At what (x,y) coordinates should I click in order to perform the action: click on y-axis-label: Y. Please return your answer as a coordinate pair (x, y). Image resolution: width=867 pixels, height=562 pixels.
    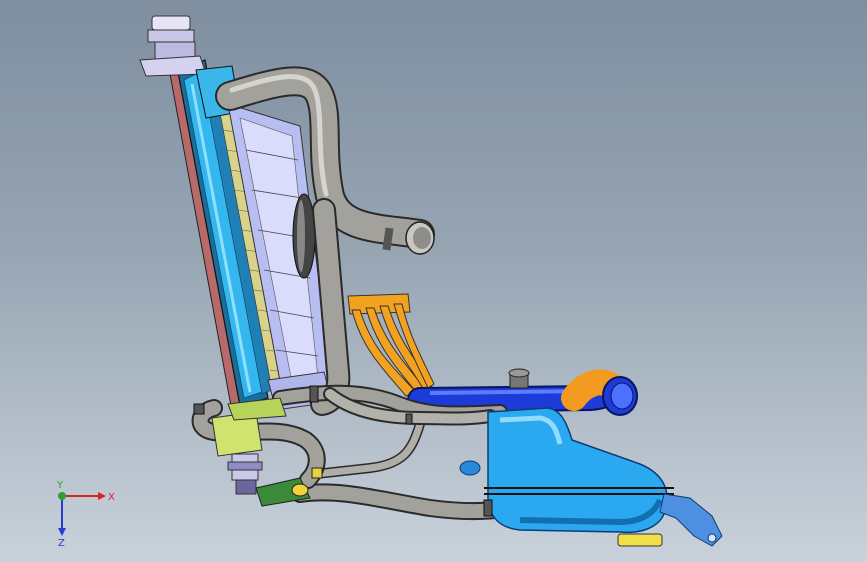
    Looking at the image, I should click on (60, 485).